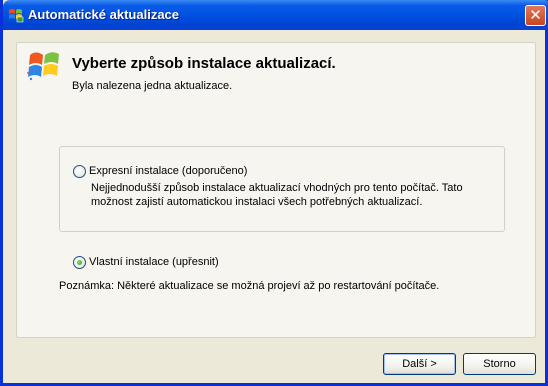 This screenshot has width=548, height=386. I want to click on close-button: ✕, so click(535, 15).